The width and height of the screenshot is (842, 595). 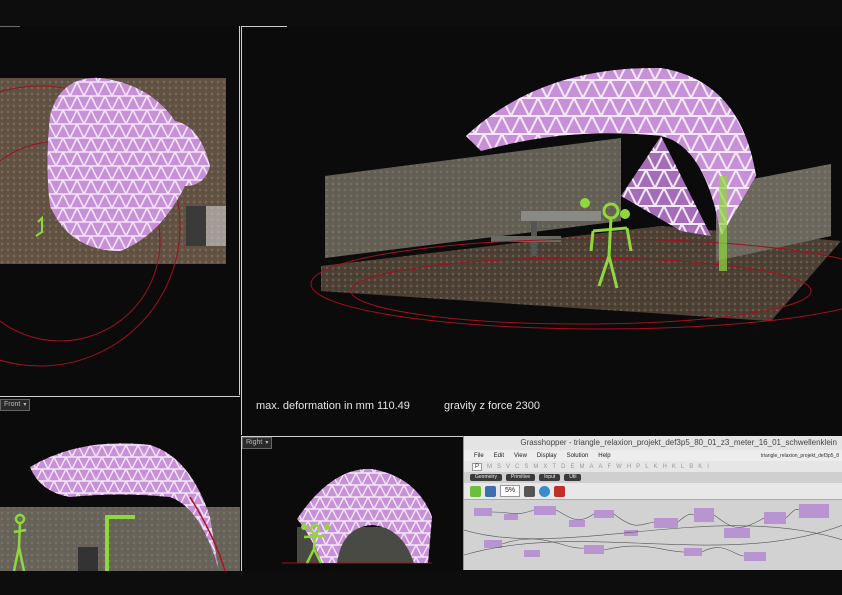 I want to click on tab-l2: L, so click(x=682, y=467).